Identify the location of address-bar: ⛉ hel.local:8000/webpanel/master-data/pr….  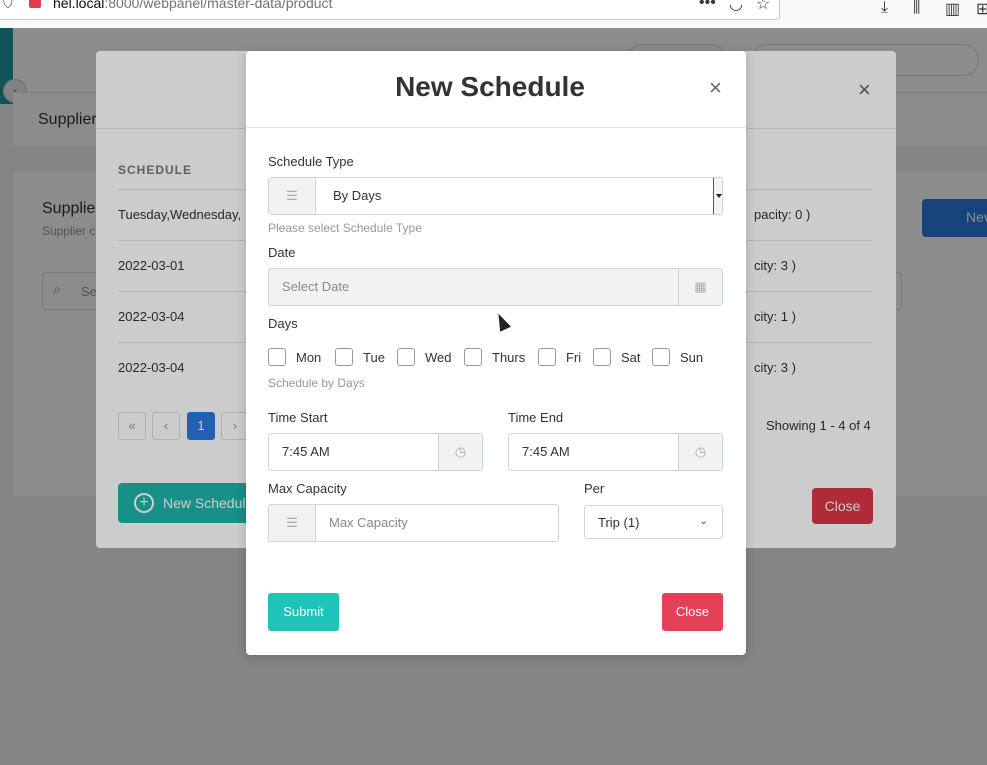
(390, 10).